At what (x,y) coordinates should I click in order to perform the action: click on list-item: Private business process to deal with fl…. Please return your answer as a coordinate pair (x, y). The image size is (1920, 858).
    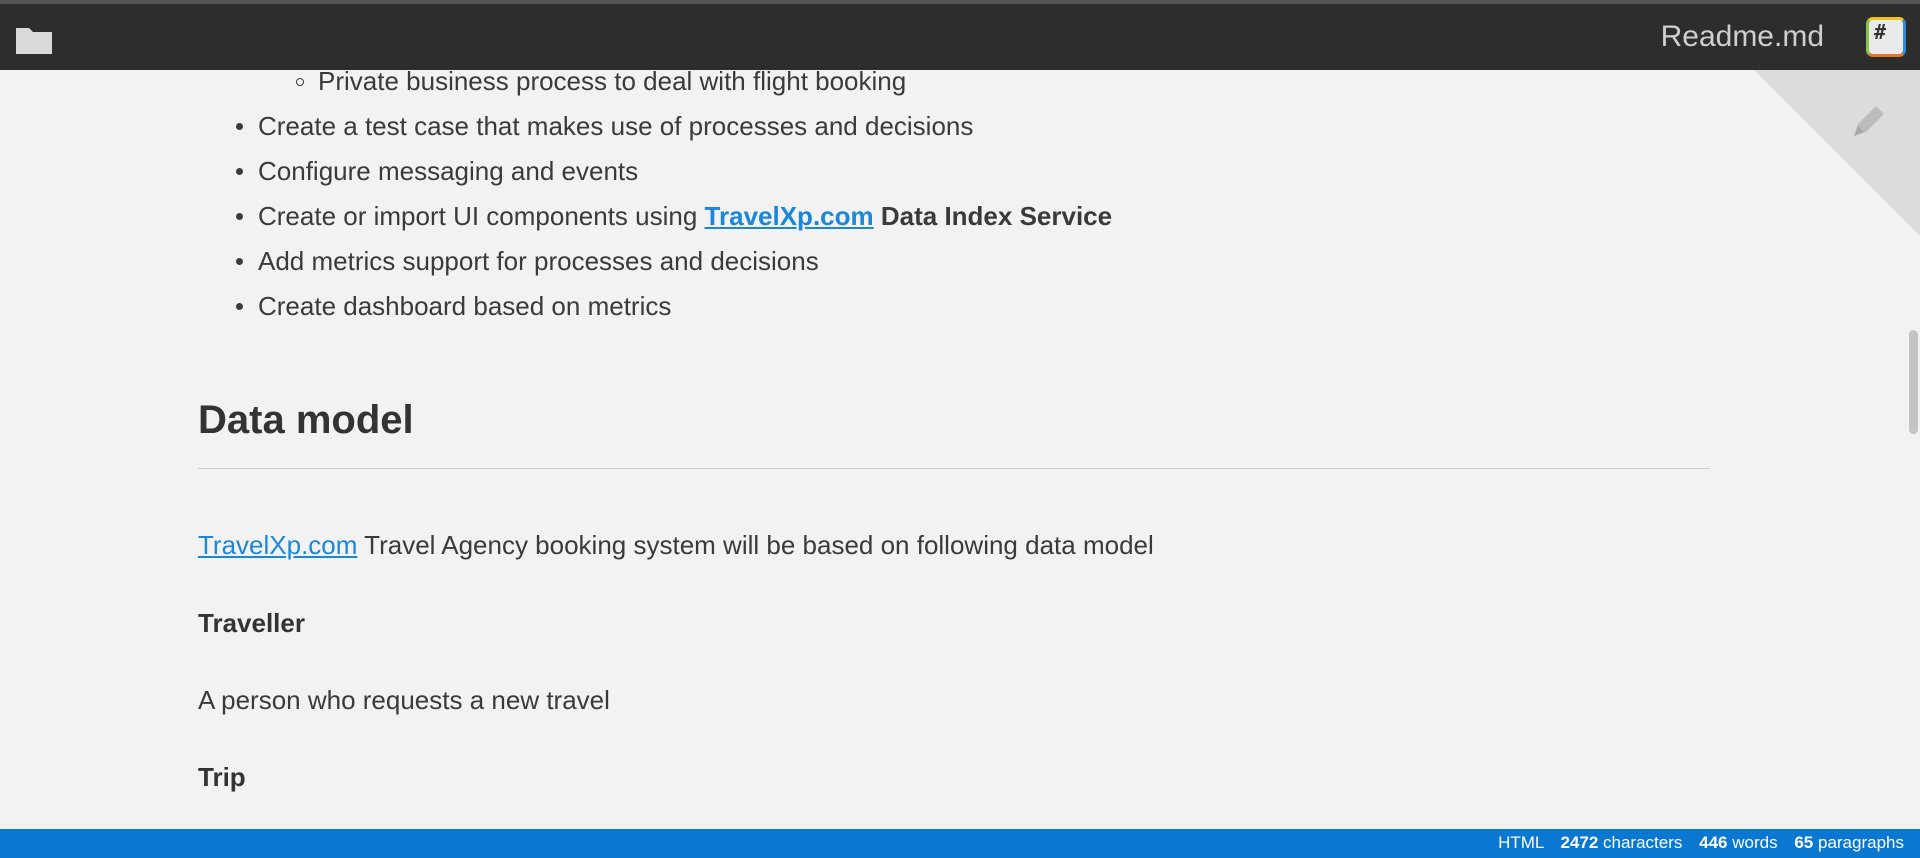
    Looking at the image, I should click on (601, 81).